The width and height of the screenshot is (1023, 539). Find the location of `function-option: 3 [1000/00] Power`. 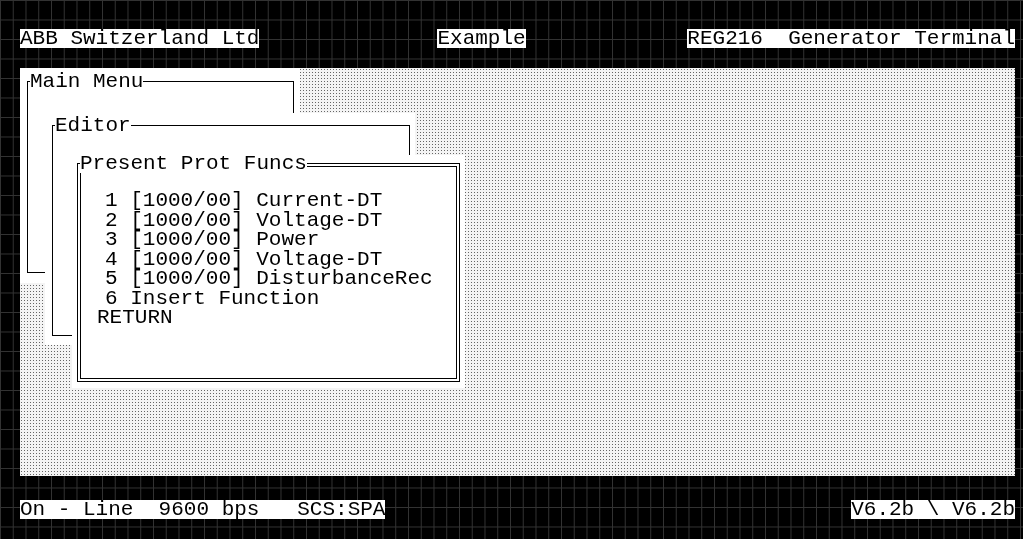

function-option: 3 [1000/00] Power is located at coordinates (212, 239).